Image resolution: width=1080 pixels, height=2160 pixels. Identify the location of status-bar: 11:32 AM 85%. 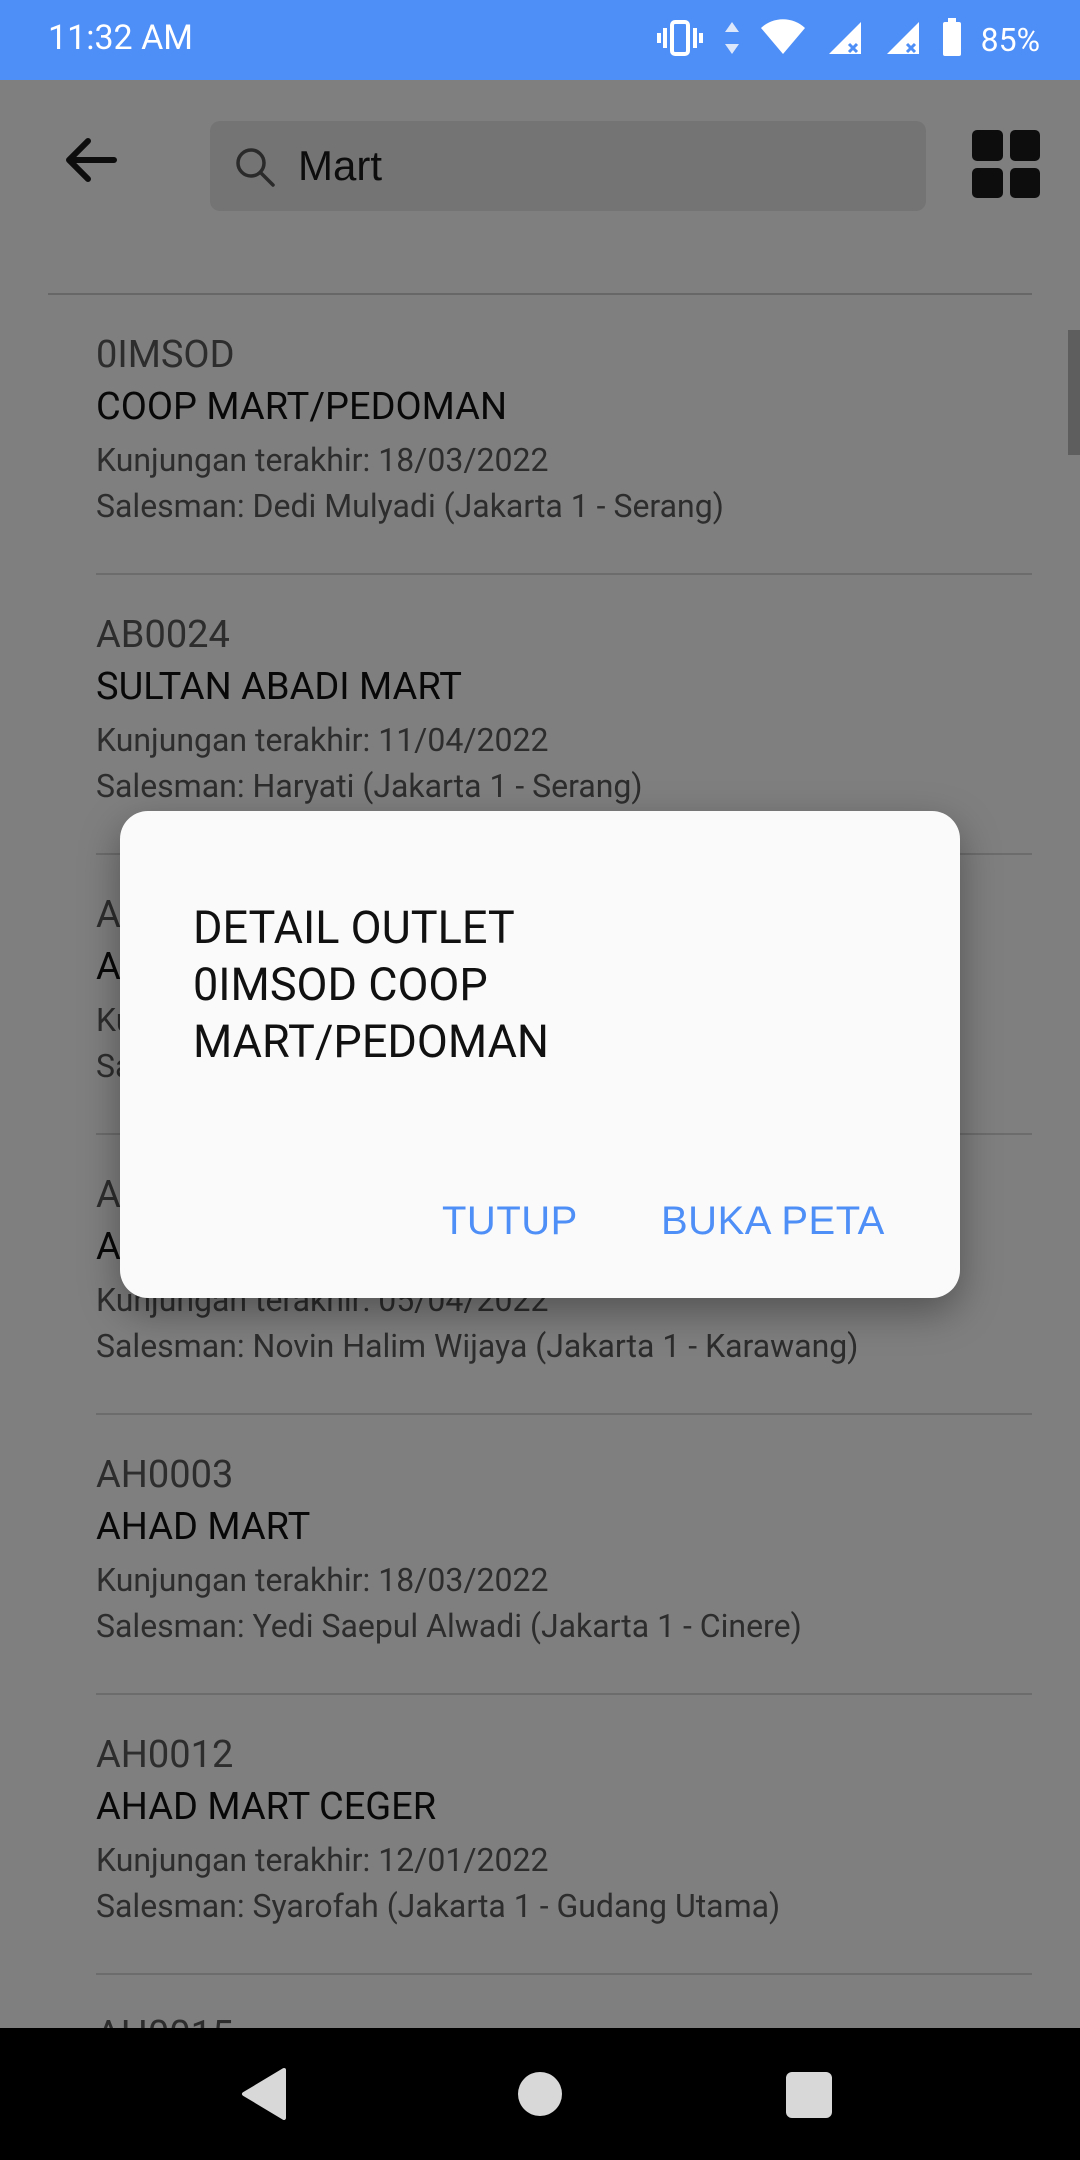
(540, 40).